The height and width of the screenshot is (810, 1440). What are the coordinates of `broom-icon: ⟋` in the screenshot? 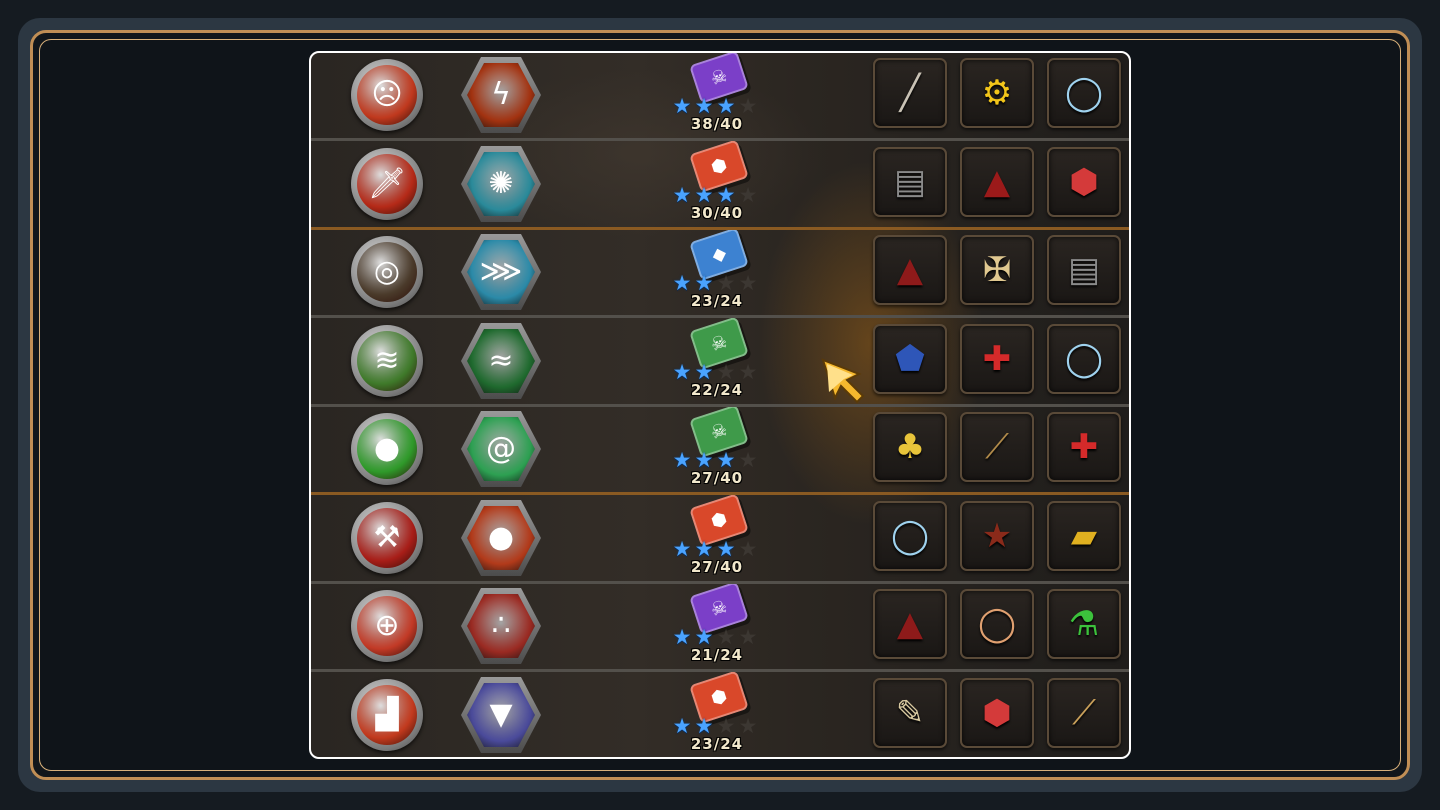 It's located at (997, 447).